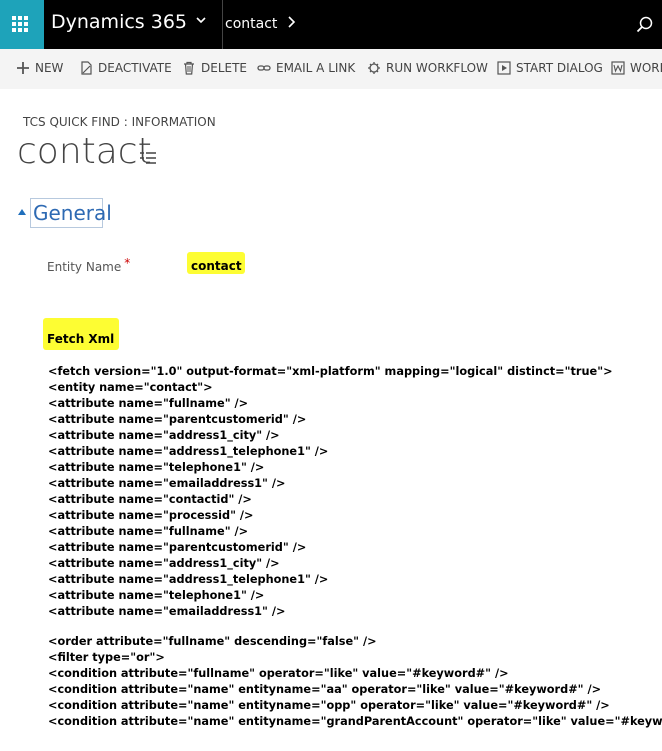 This screenshot has height=751, width=662. What do you see at coordinates (72, 213) in the screenshot?
I see `section-title: General` at bounding box center [72, 213].